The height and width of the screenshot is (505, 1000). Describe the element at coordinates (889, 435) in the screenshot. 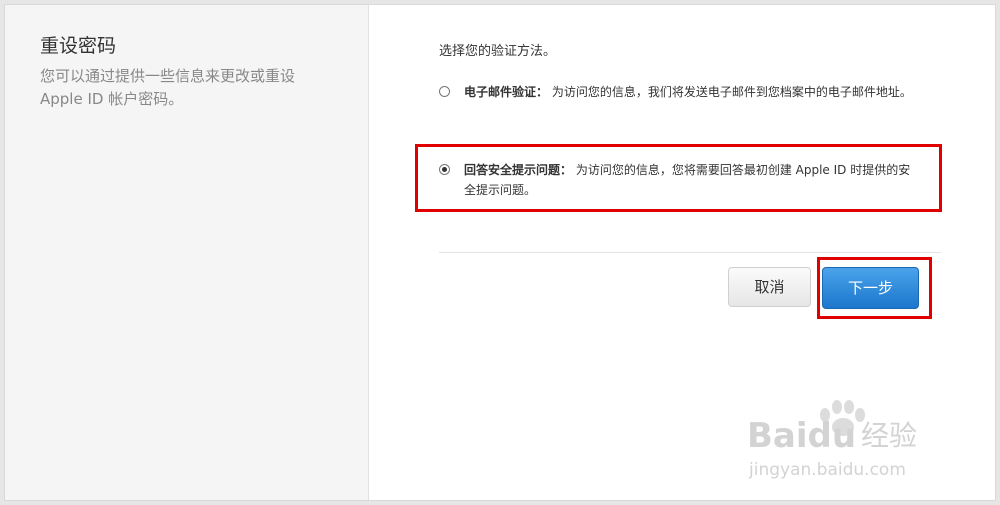

I see `watermark-product: 经验` at that location.